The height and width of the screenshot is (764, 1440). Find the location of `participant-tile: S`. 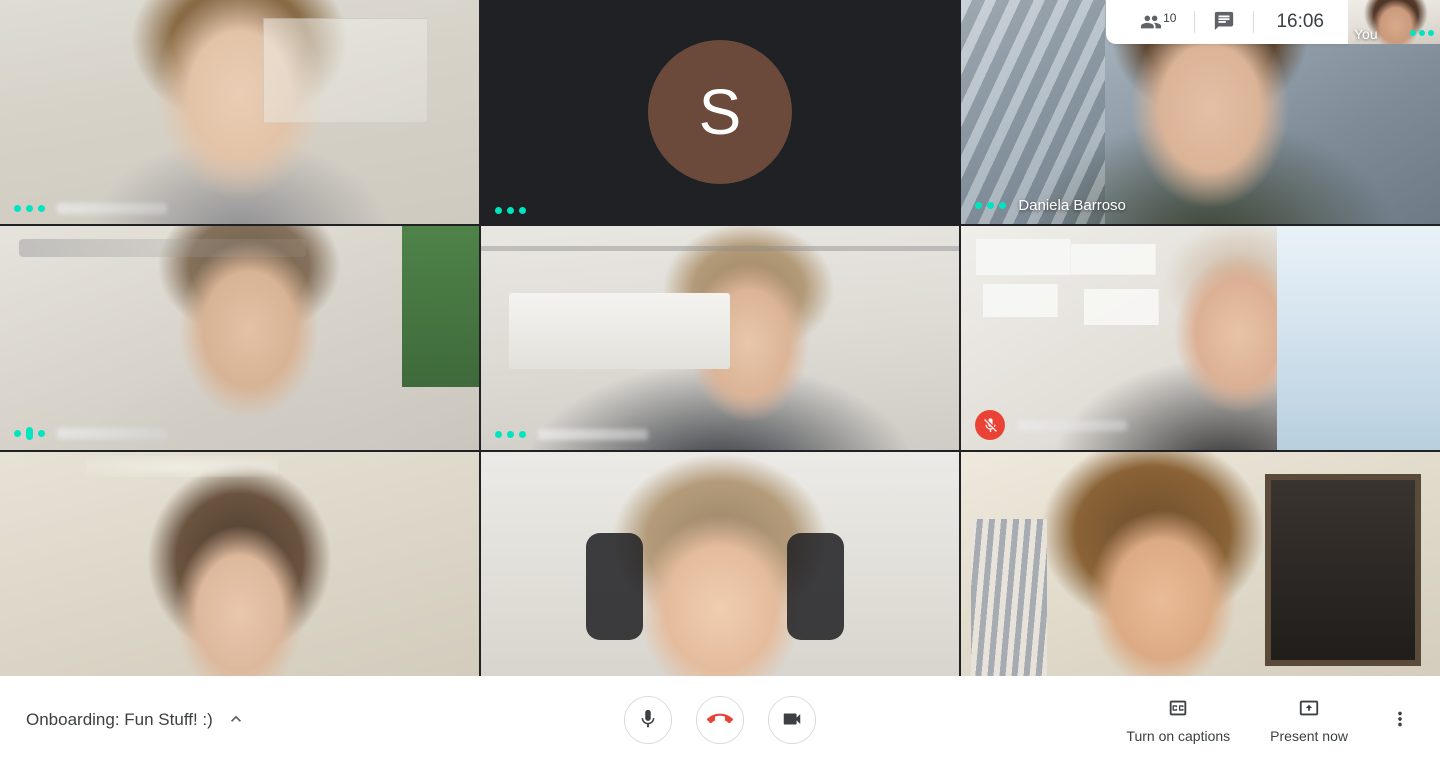

participant-tile: S is located at coordinates (720, 112).